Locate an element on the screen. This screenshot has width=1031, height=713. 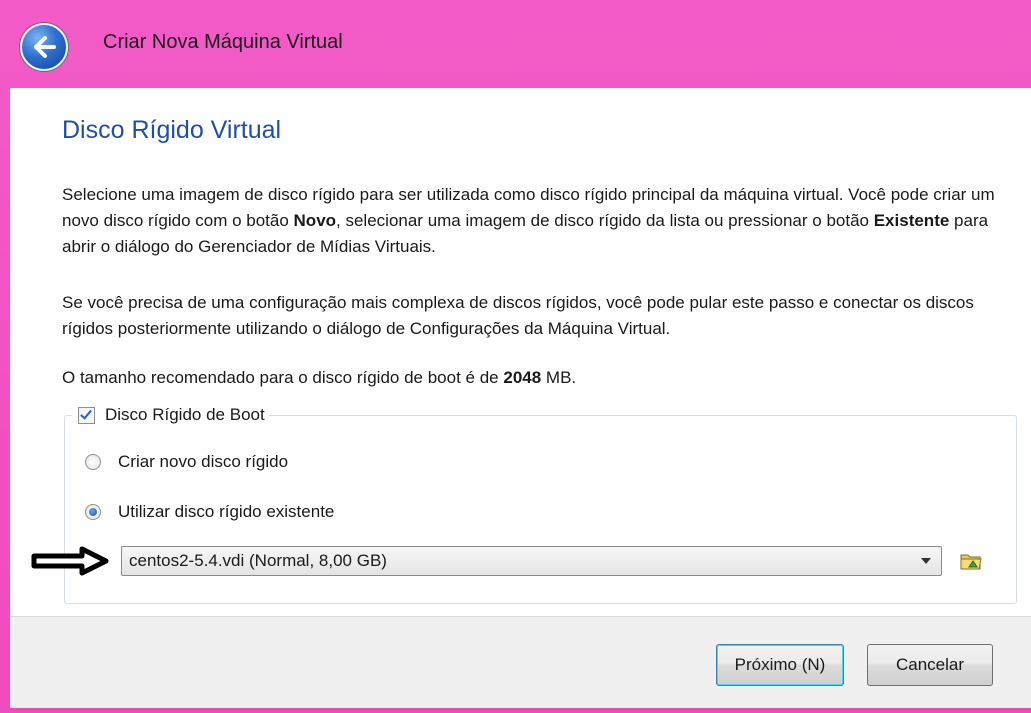
radio-create-new-label: Criar novo disco rígido is located at coordinates (203, 461).